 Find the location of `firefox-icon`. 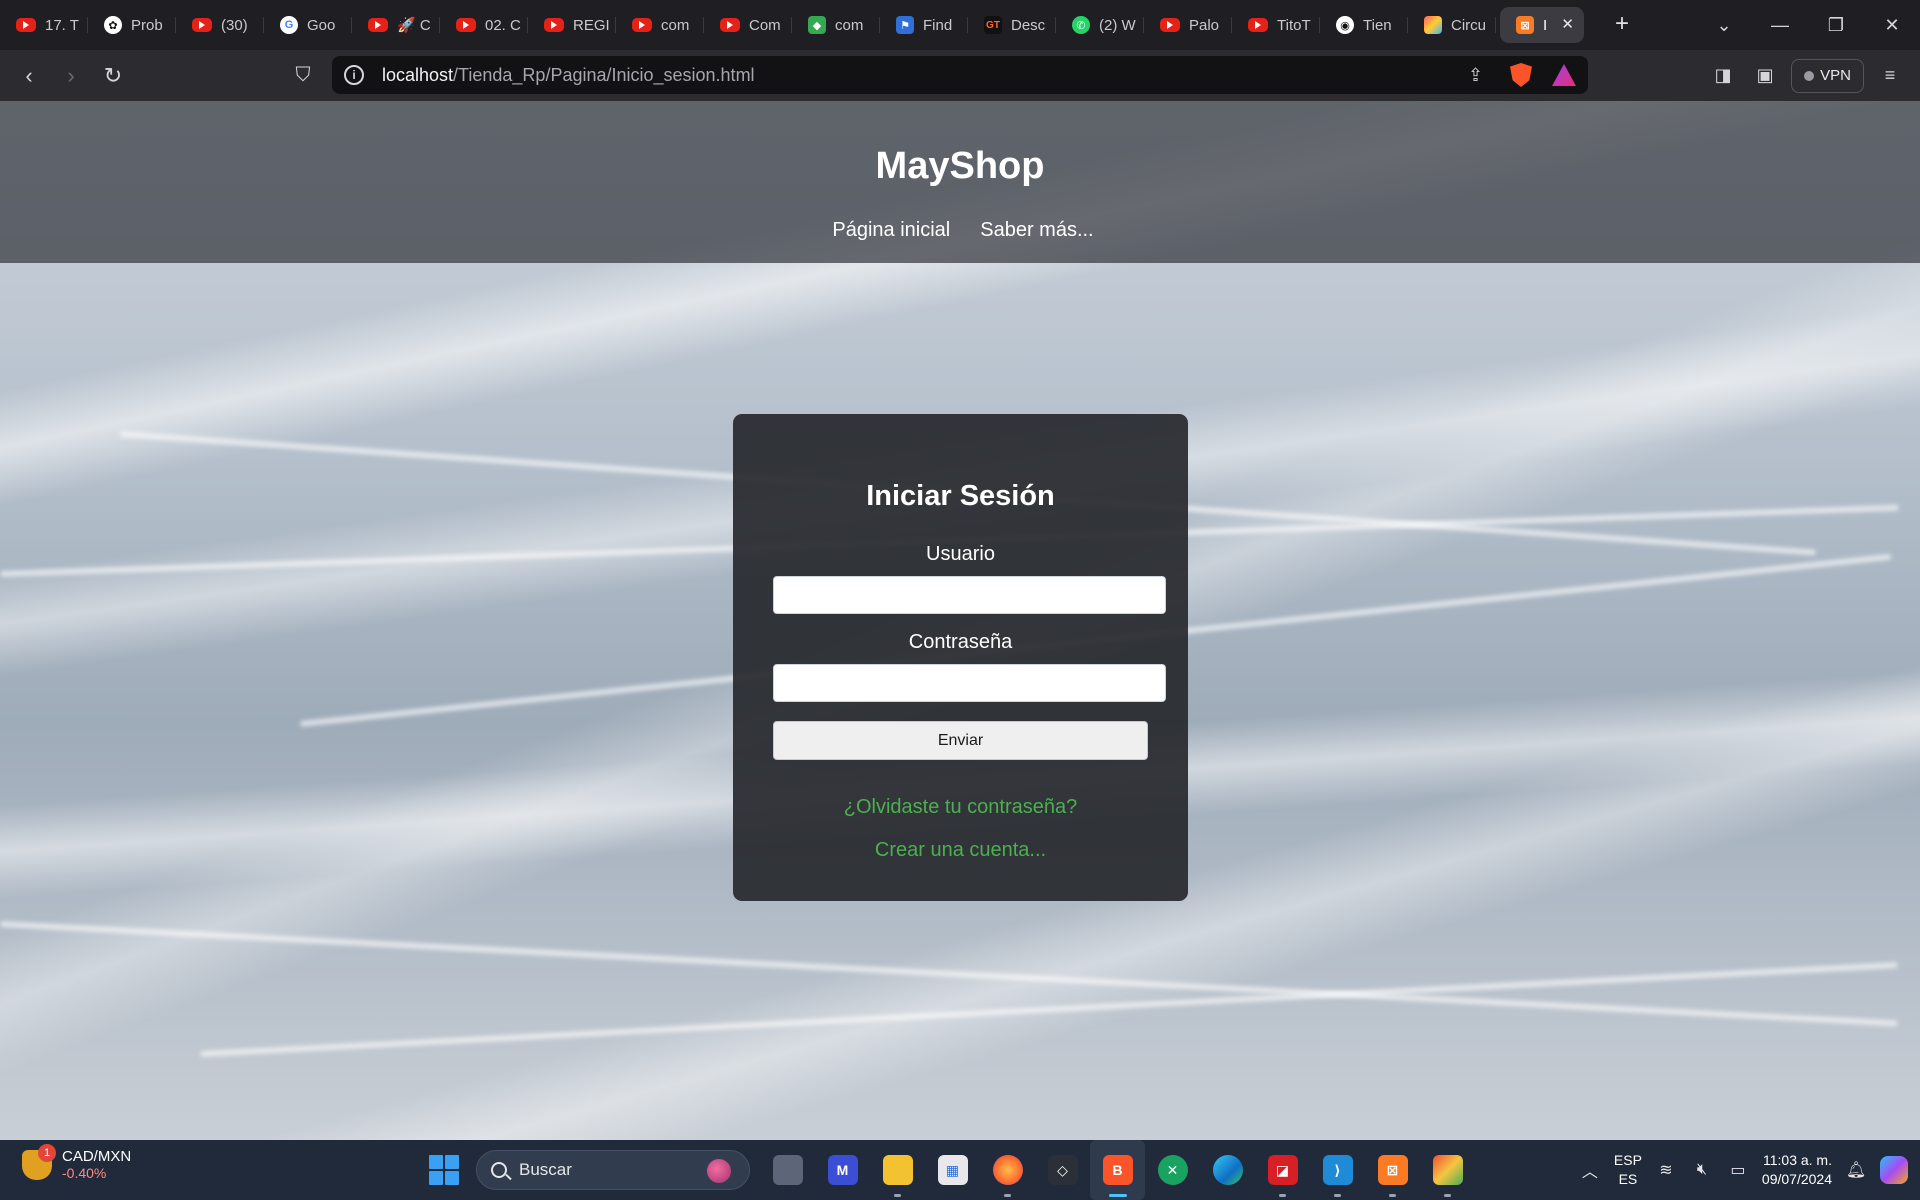

firefox-icon is located at coordinates (1007, 1170).